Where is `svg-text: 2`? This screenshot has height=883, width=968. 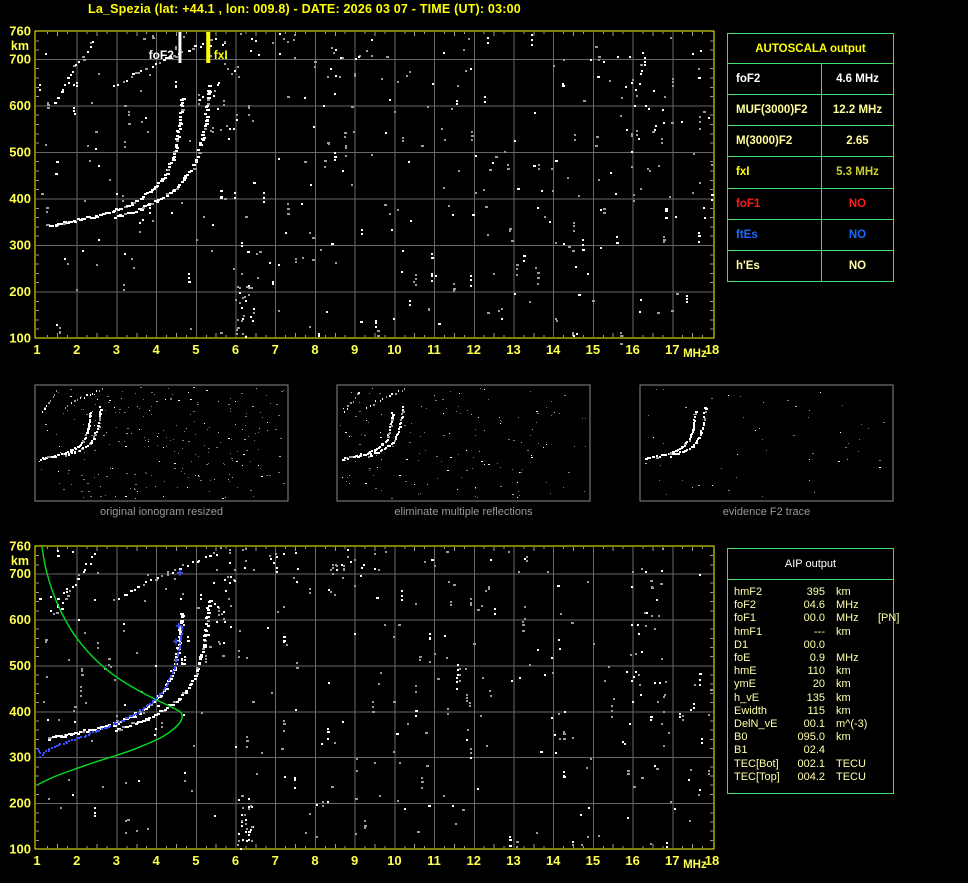 svg-text: 2 is located at coordinates (76, 349).